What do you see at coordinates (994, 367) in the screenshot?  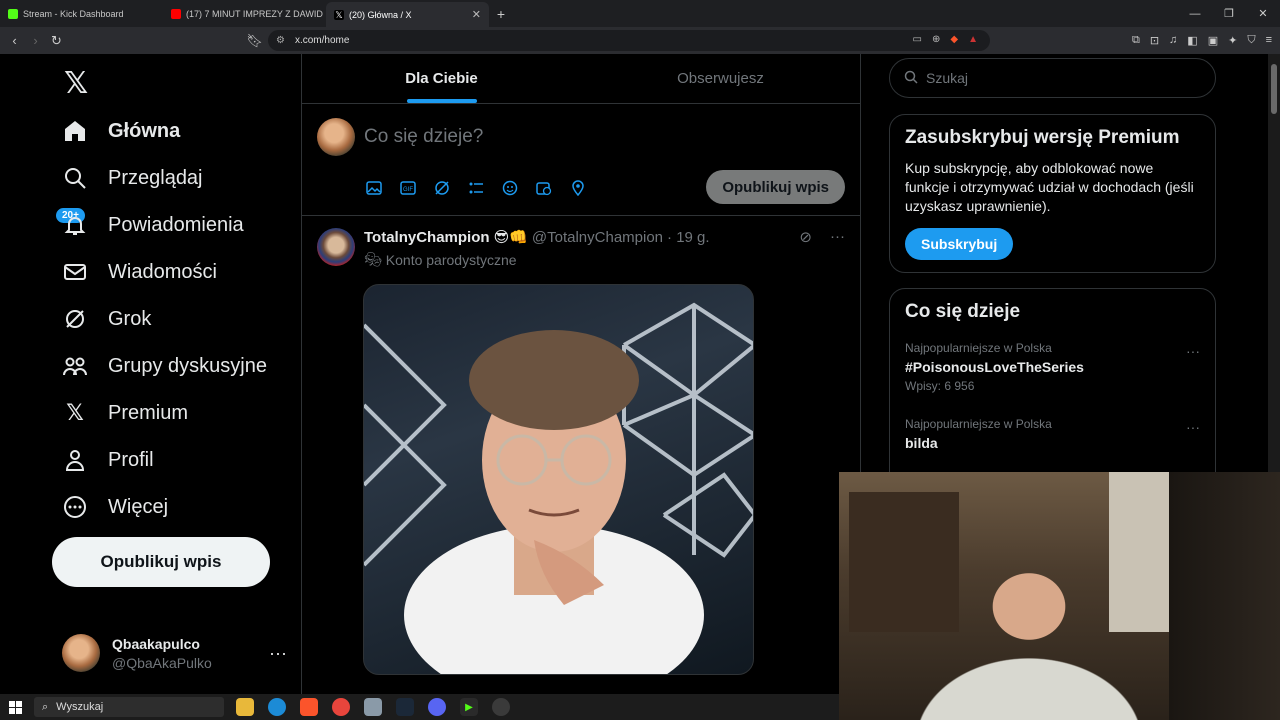 I see `trend-topic: #PoisonousLoveTheSeries` at bounding box center [994, 367].